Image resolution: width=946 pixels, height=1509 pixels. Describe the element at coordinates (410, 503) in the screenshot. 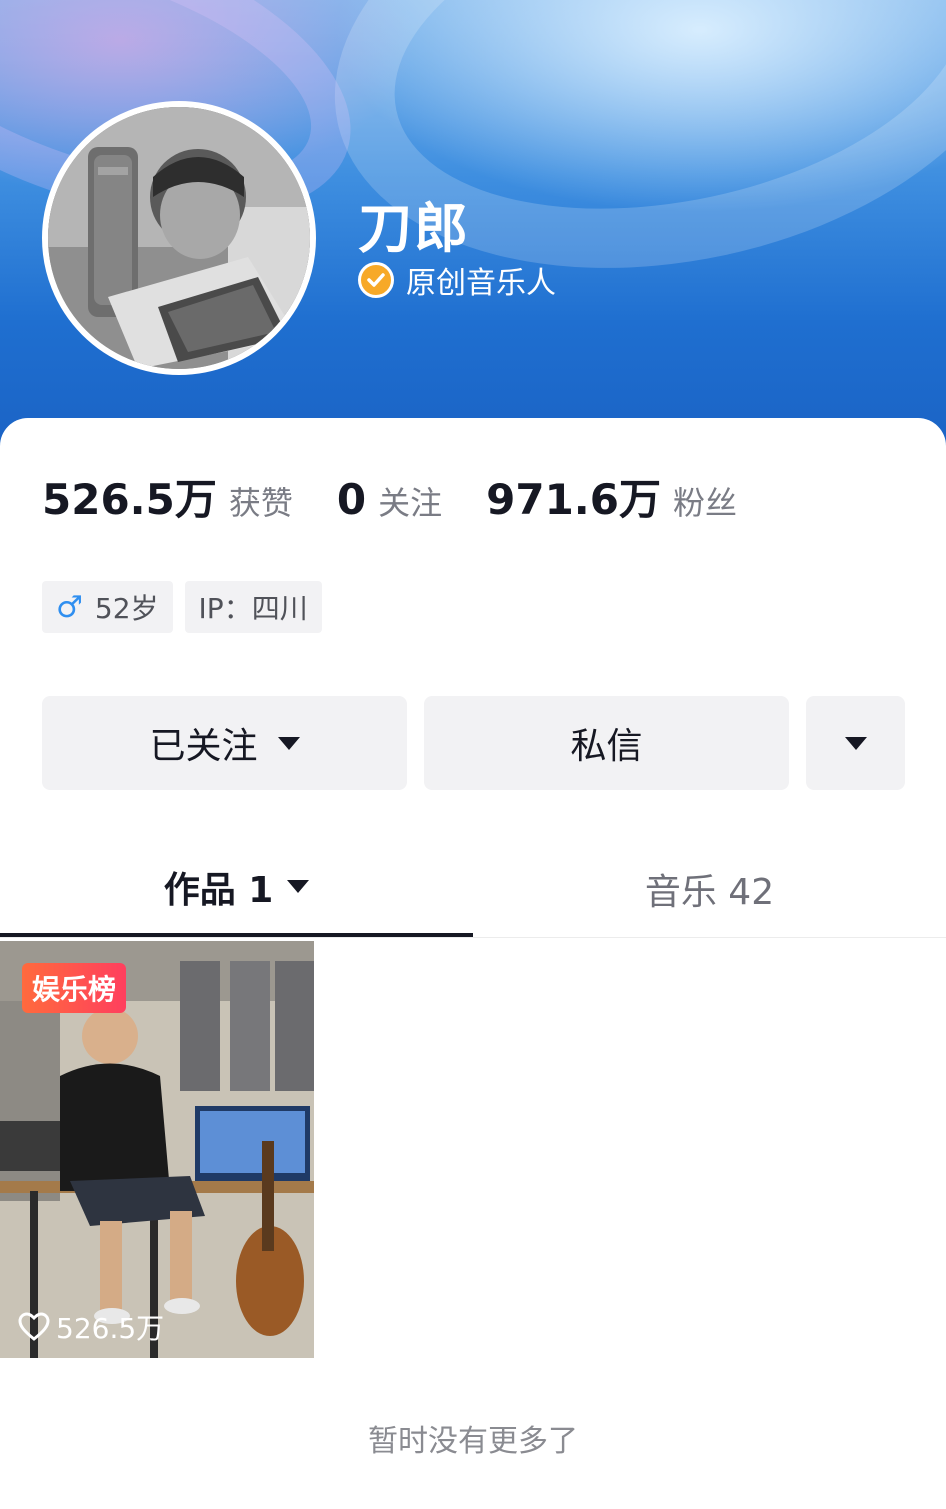

I see `stat-label: 关注` at that location.